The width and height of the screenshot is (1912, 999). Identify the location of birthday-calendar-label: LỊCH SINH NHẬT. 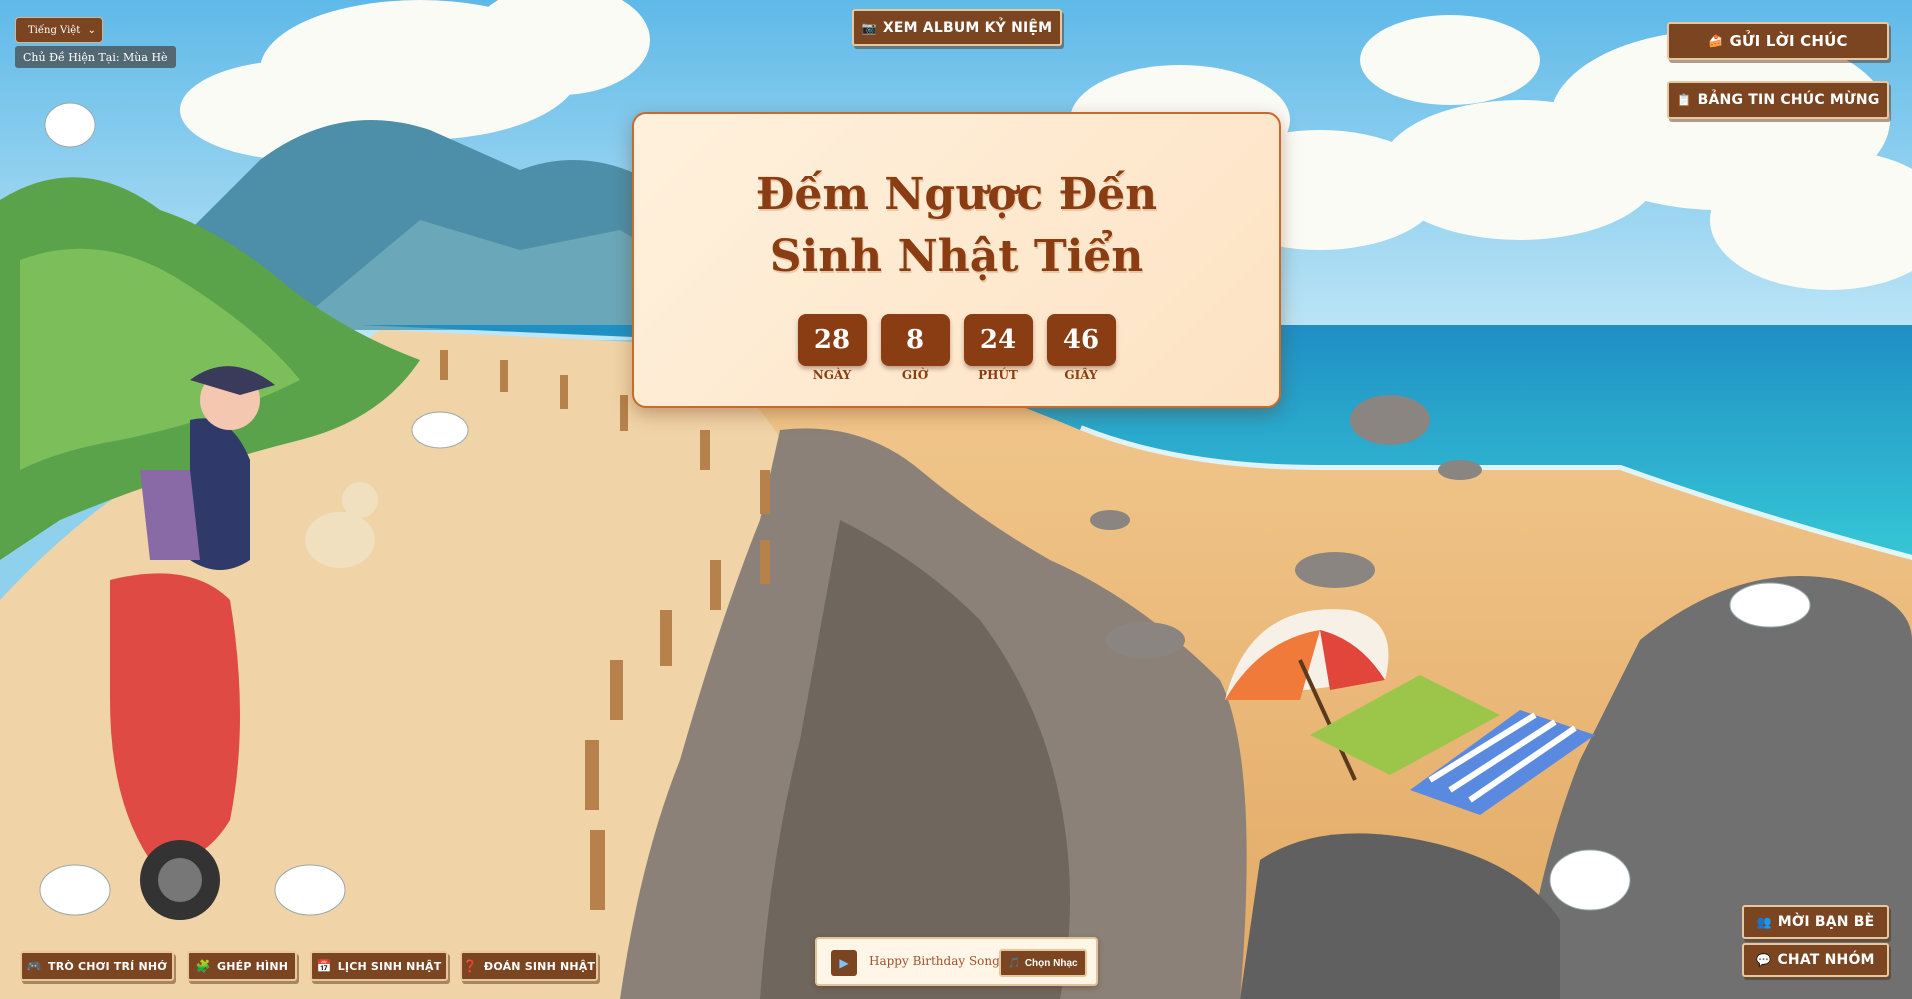
(389, 966).